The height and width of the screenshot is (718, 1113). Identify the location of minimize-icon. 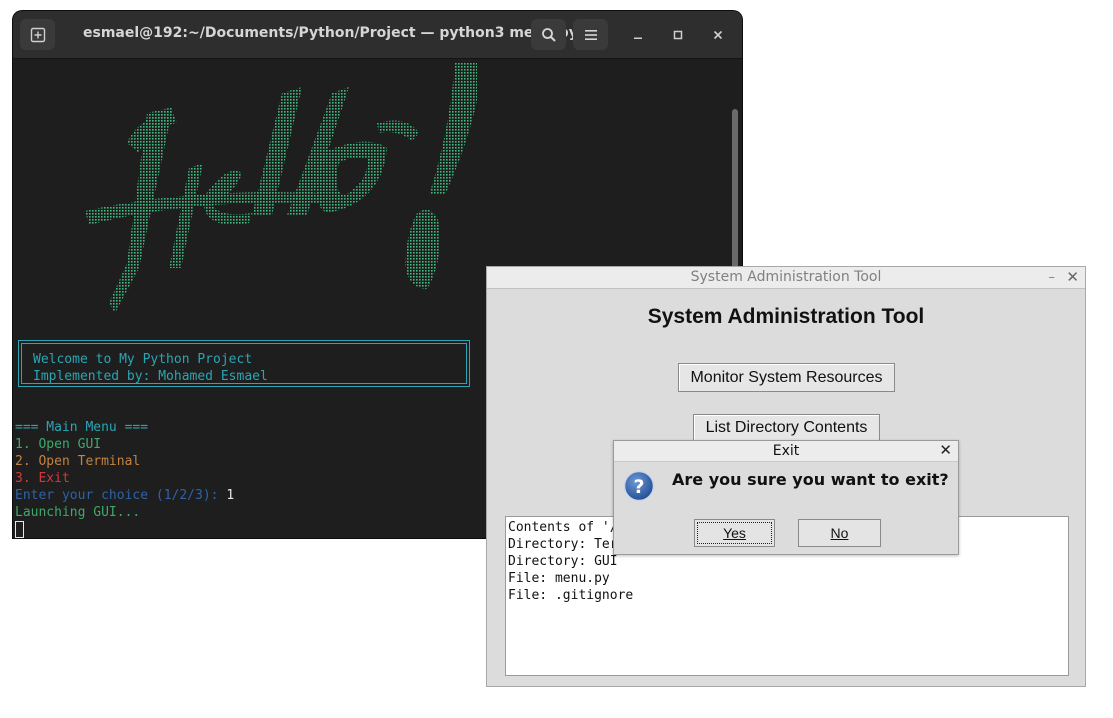
(638, 38).